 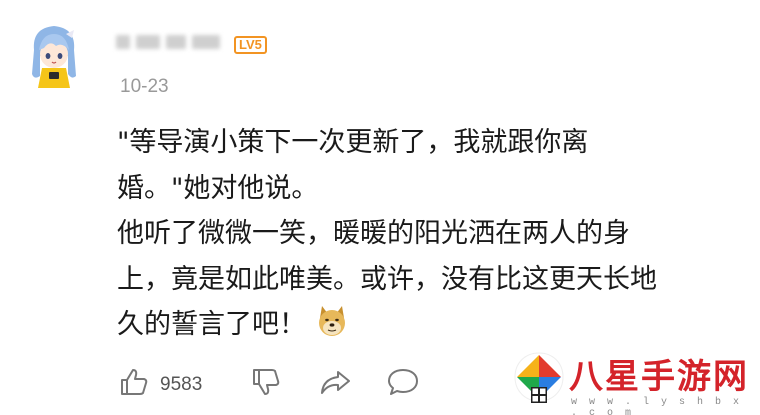 What do you see at coordinates (332, 321) in the screenshot?
I see `doge-emoji` at bounding box center [332, 321].